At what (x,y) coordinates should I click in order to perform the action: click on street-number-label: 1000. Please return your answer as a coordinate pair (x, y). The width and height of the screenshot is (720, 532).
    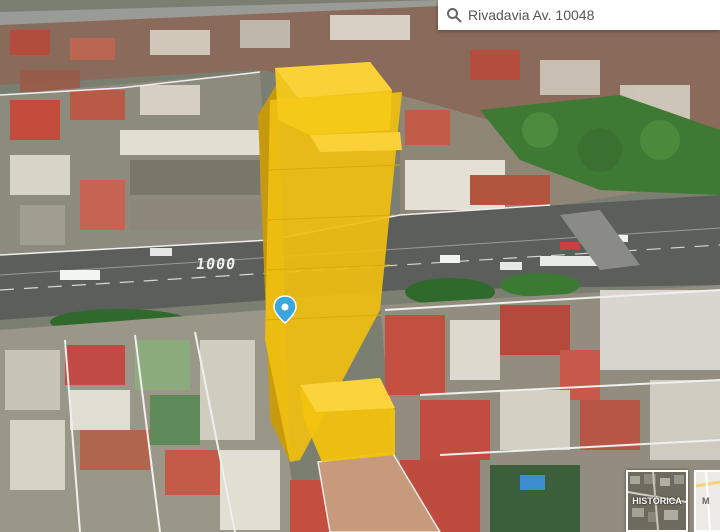
    Looking at the image, I should click on (216, 264).